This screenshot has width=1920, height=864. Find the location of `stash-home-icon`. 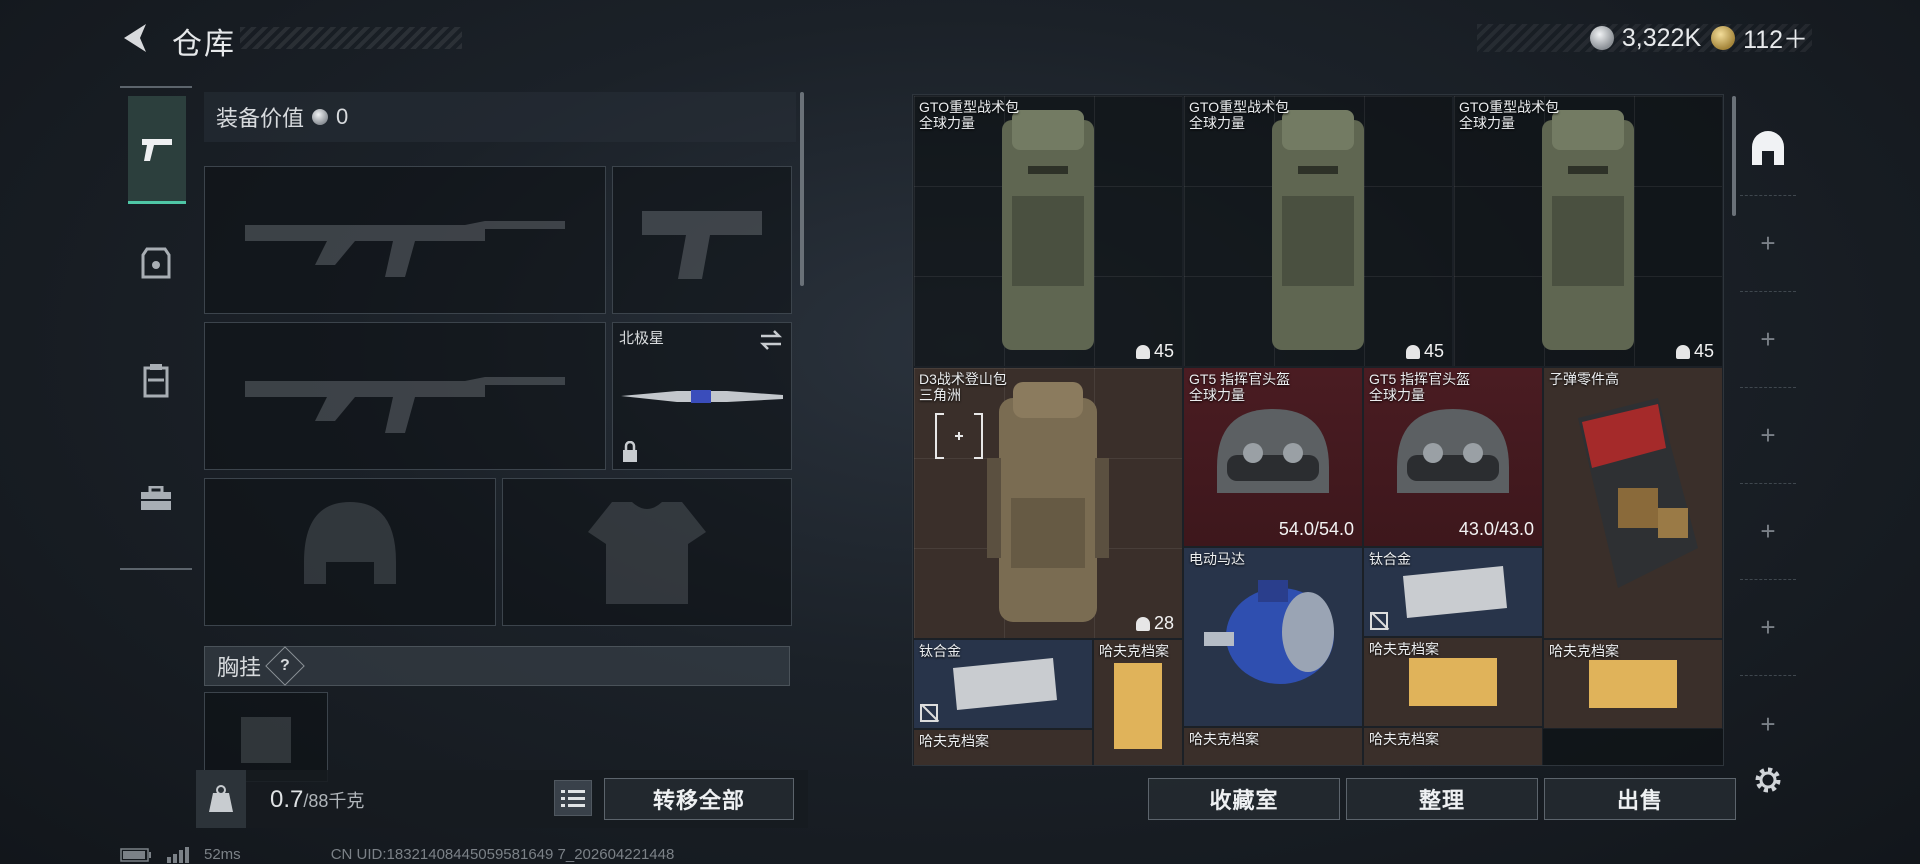

stash-home-icon is located at coordinates (1768, 147).